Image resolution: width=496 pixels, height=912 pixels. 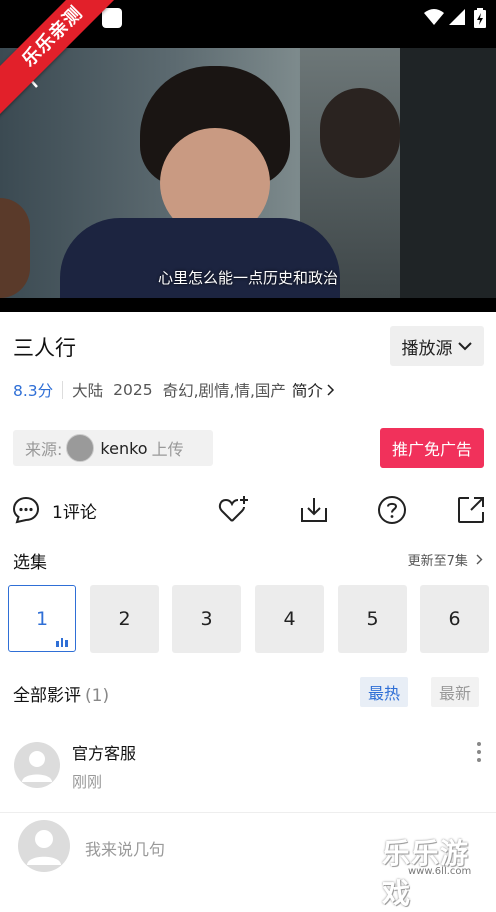 I want to click on watermark-url: www.6ll.com, so click(x=440, y=871).